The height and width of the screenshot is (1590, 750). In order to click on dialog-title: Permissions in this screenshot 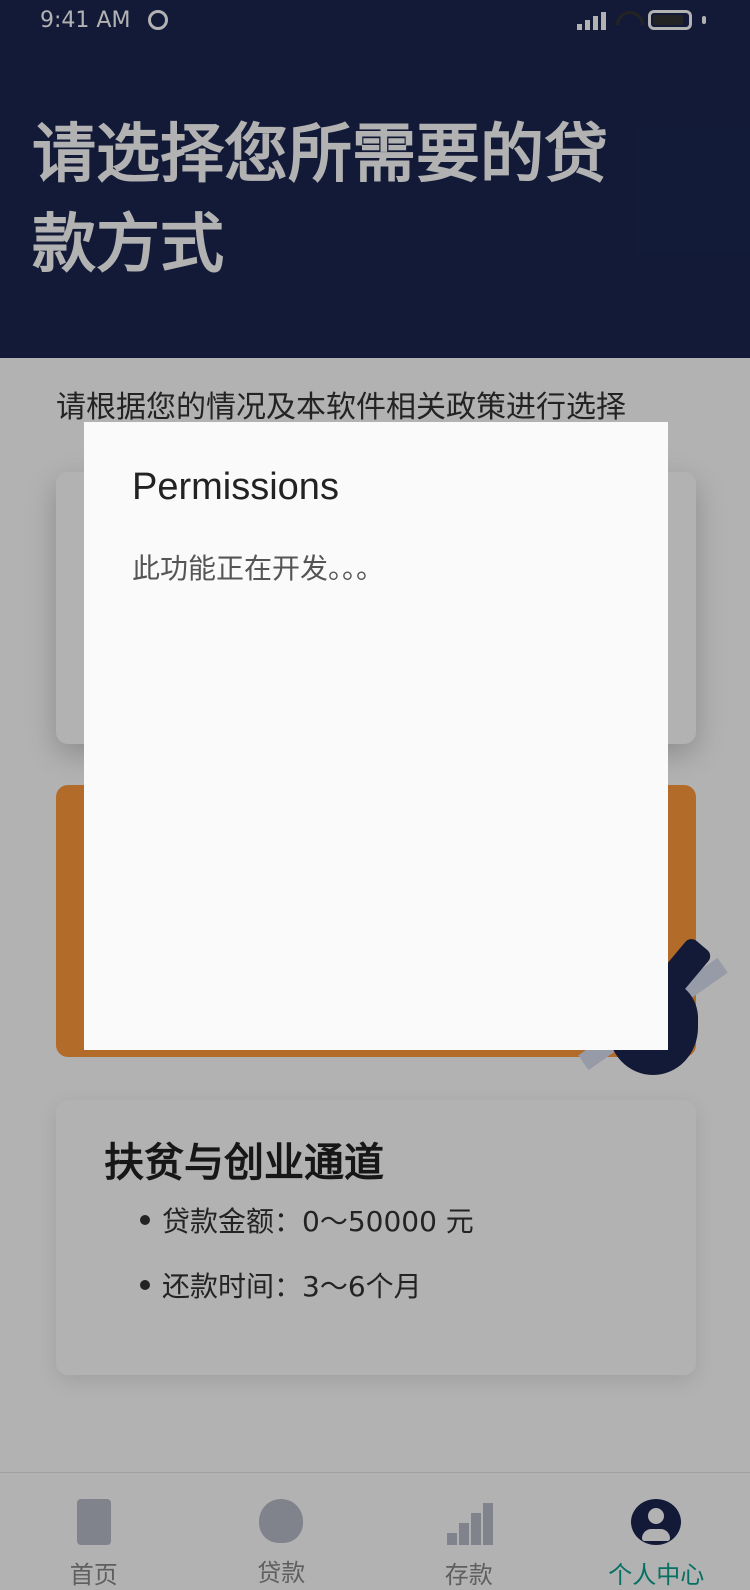, I will do `click(235, 487)`.